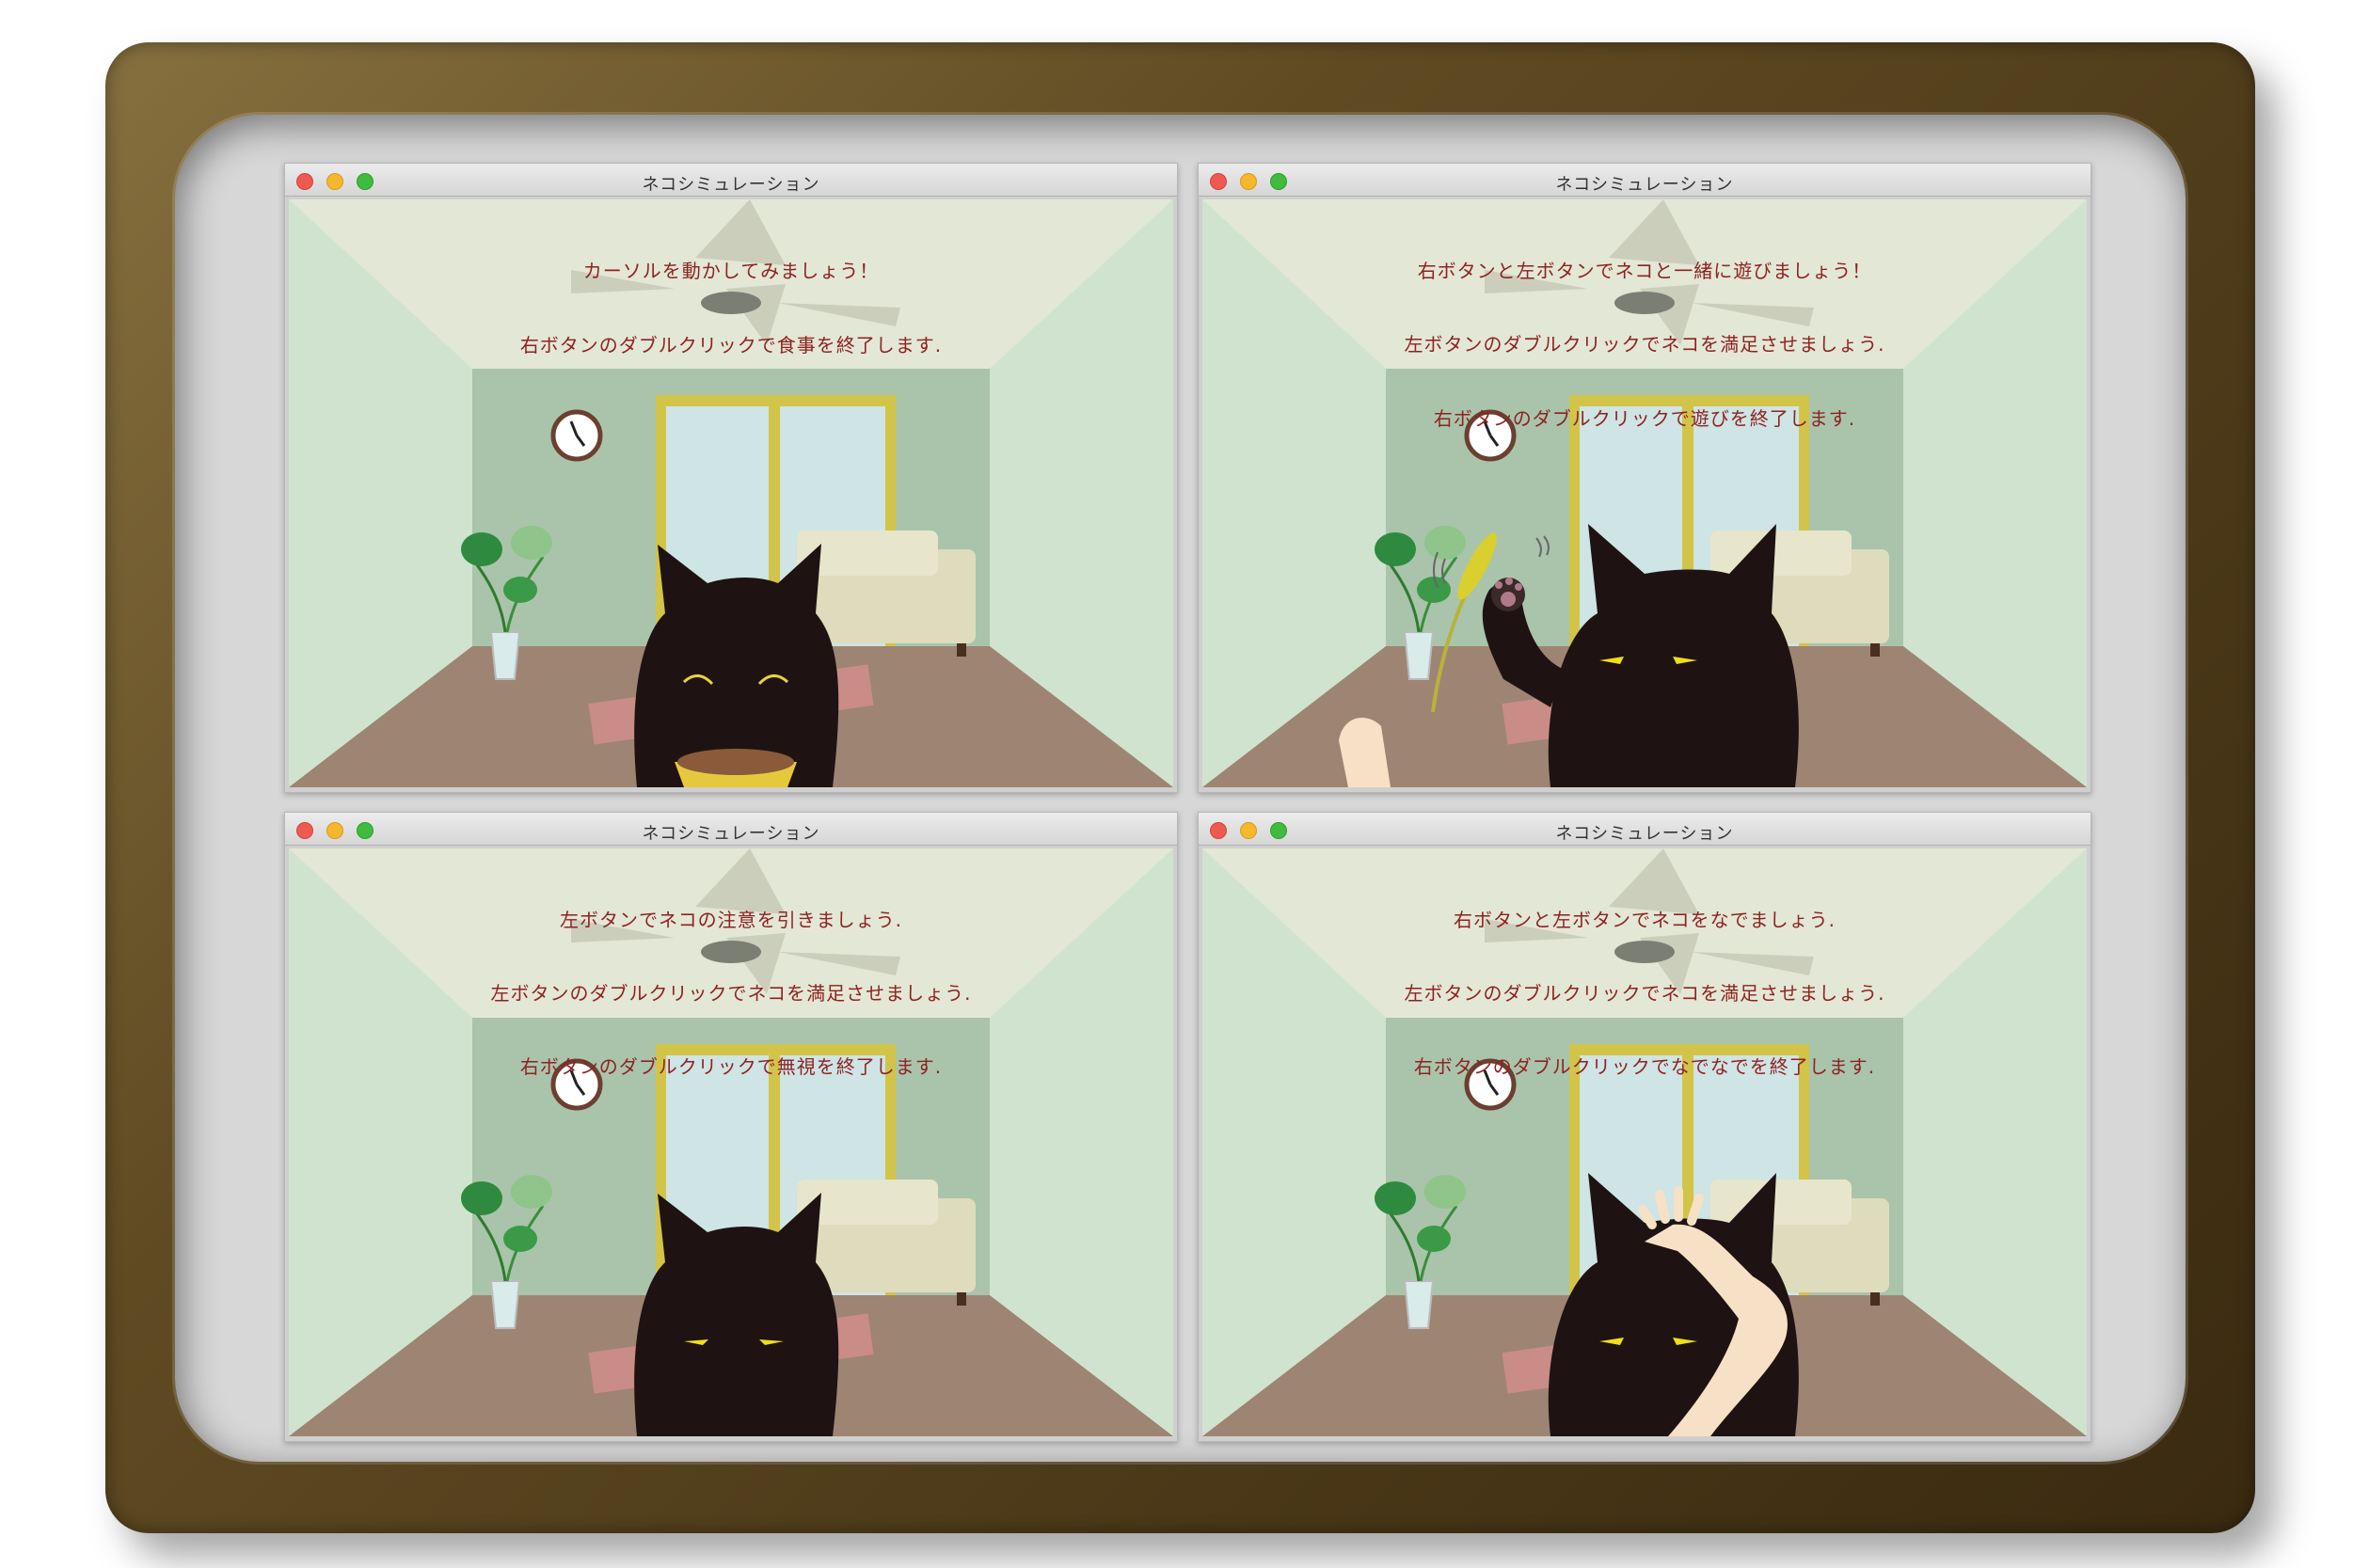 The height and width of the screenshot is (1568, 2353). I want to click on instruction-text: 左ボタンでネコの注意を引きましょう., so click(731, 920).